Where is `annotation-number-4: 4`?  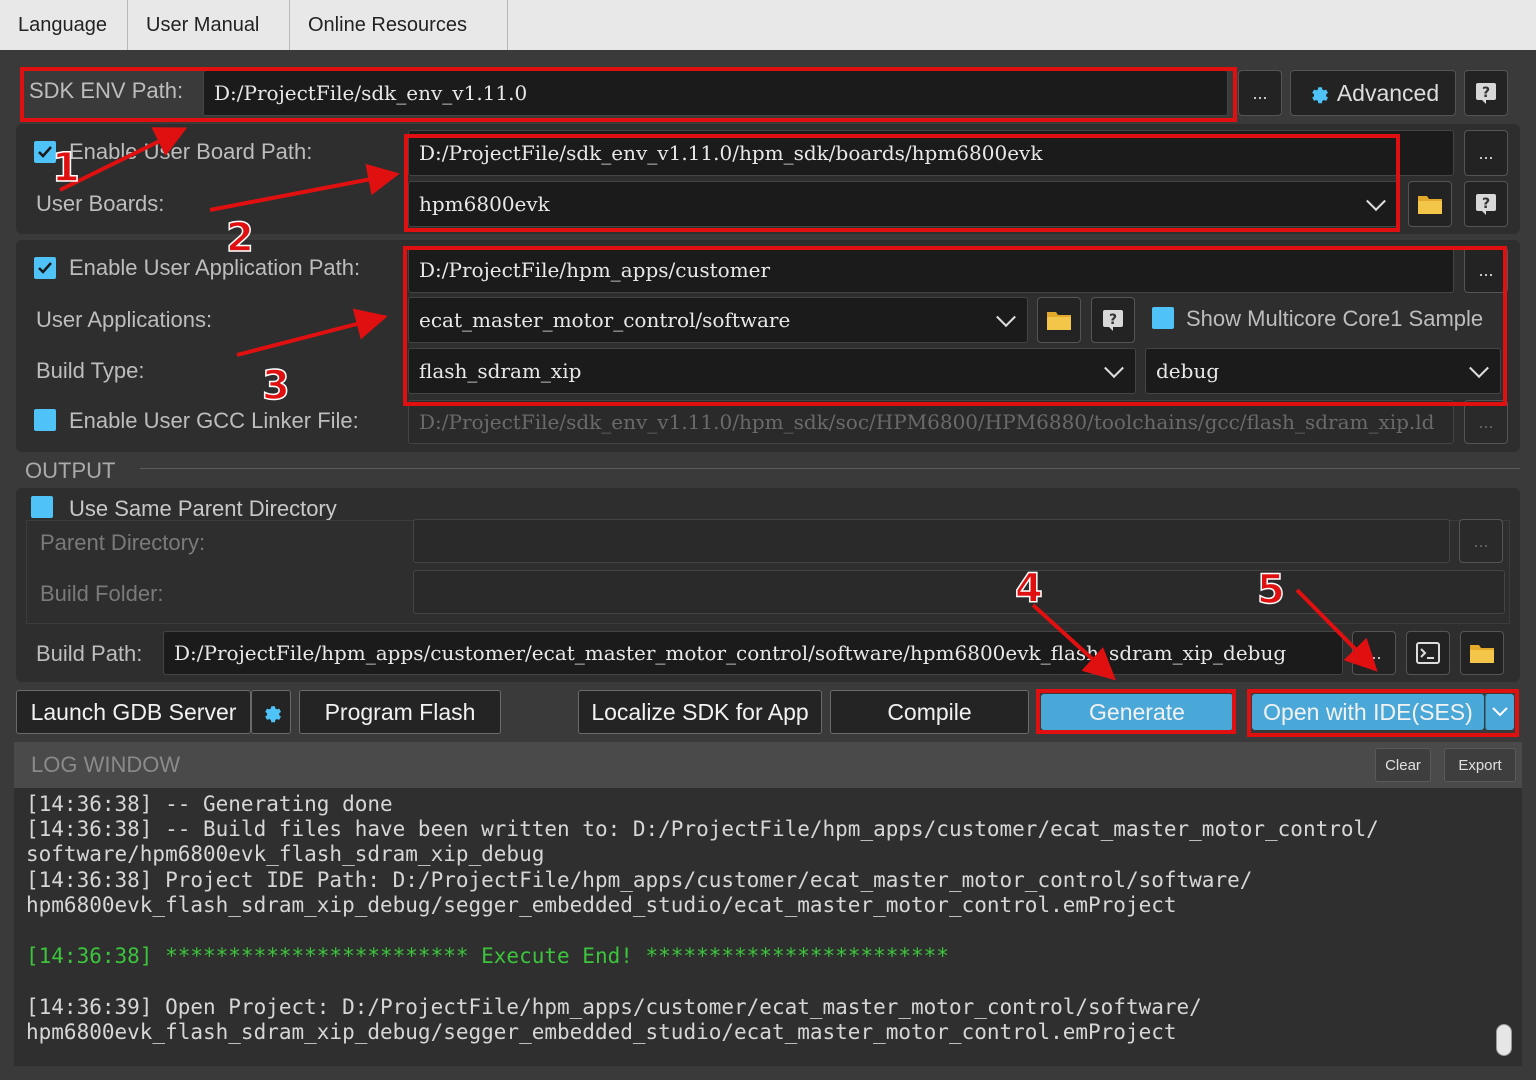
annotation-number-4: 4 is located at coordinates (1028, 589).